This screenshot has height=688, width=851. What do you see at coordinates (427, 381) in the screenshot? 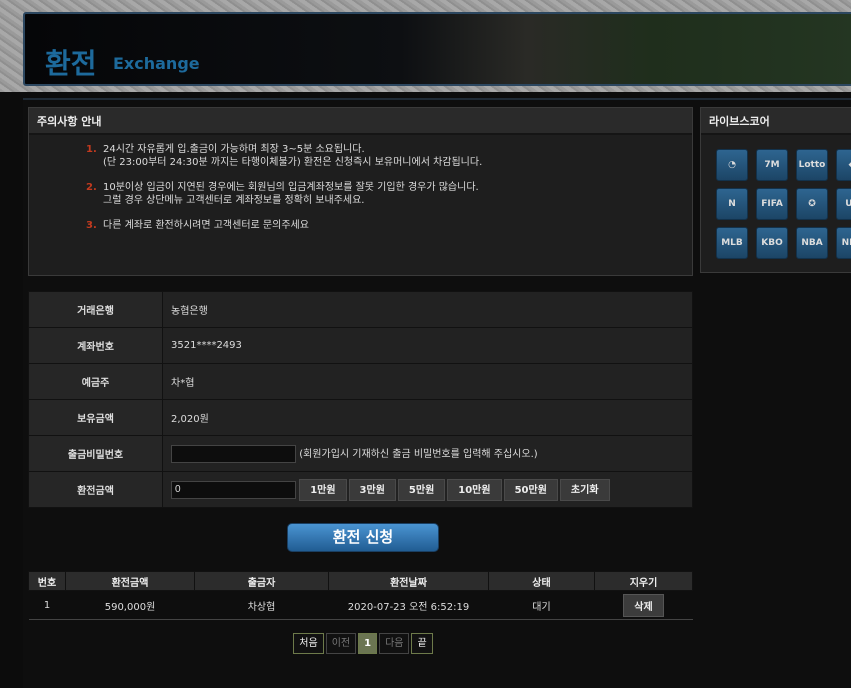
I see `holder-value: 차*협` at bounding box center [427, 381].